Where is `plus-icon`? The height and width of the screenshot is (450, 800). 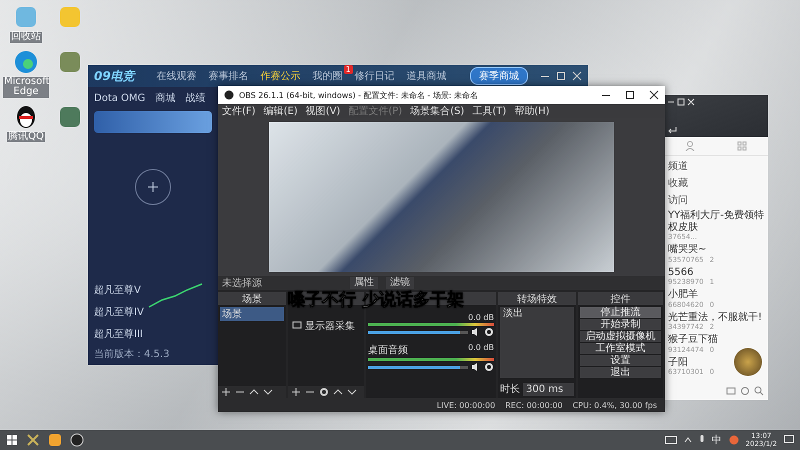
plus-icon is located at coordinates (153, 187).